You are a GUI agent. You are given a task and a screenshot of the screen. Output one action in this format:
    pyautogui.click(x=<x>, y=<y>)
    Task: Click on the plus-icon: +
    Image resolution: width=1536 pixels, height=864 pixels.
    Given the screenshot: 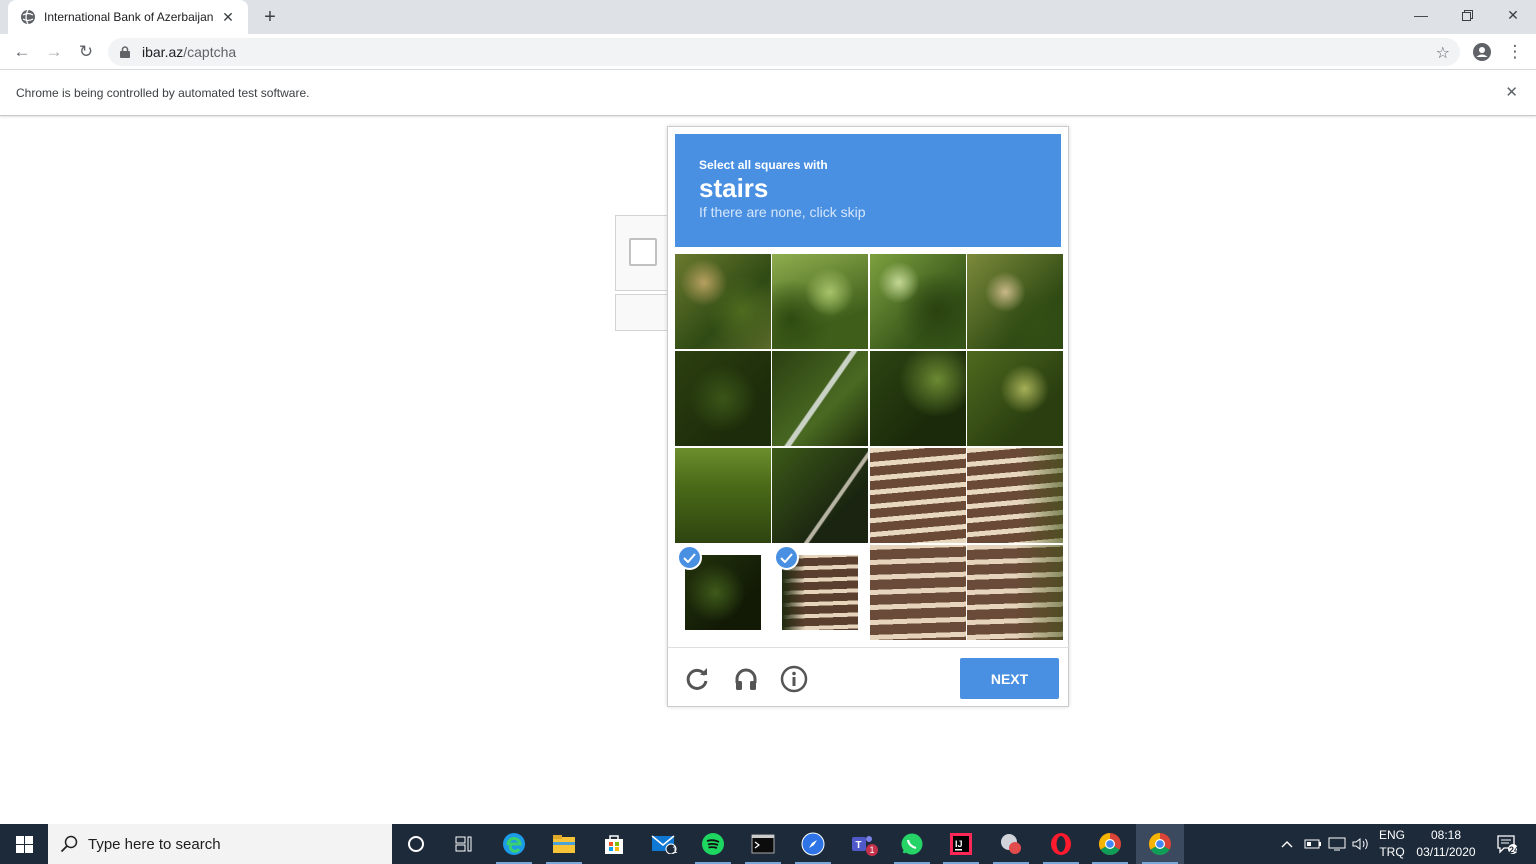 What is the action you would take?
    pyautogui.click(x=270, y=17)
    